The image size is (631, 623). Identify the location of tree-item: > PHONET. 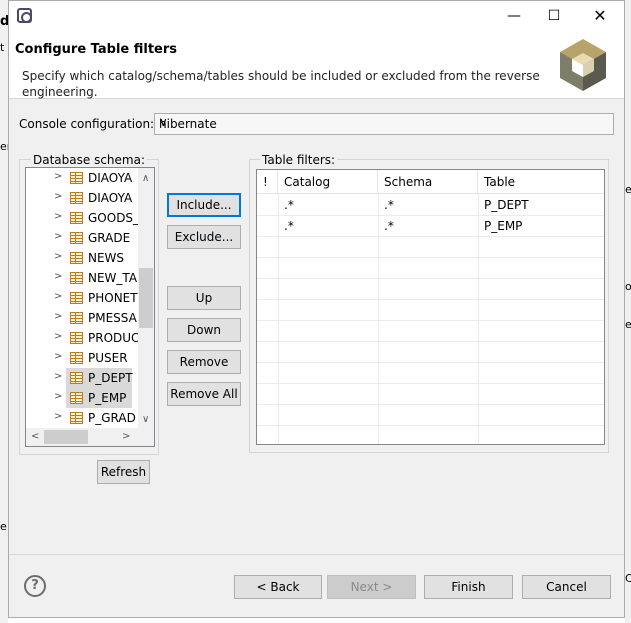
(82, 298).